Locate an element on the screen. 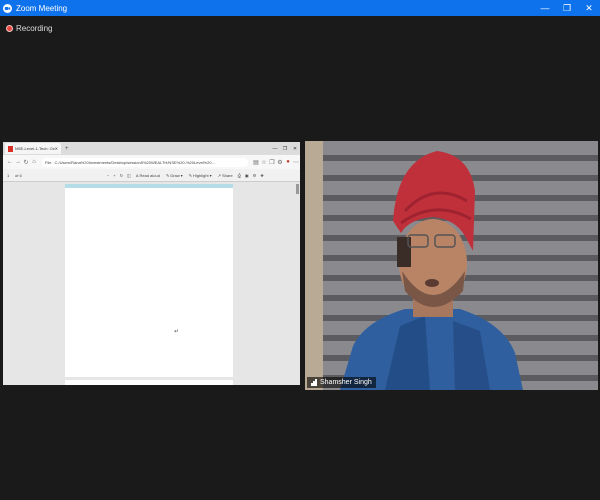 This screenshot has width=600, height=500. share-button: ↗ Share is located at coordinates (225, 175).